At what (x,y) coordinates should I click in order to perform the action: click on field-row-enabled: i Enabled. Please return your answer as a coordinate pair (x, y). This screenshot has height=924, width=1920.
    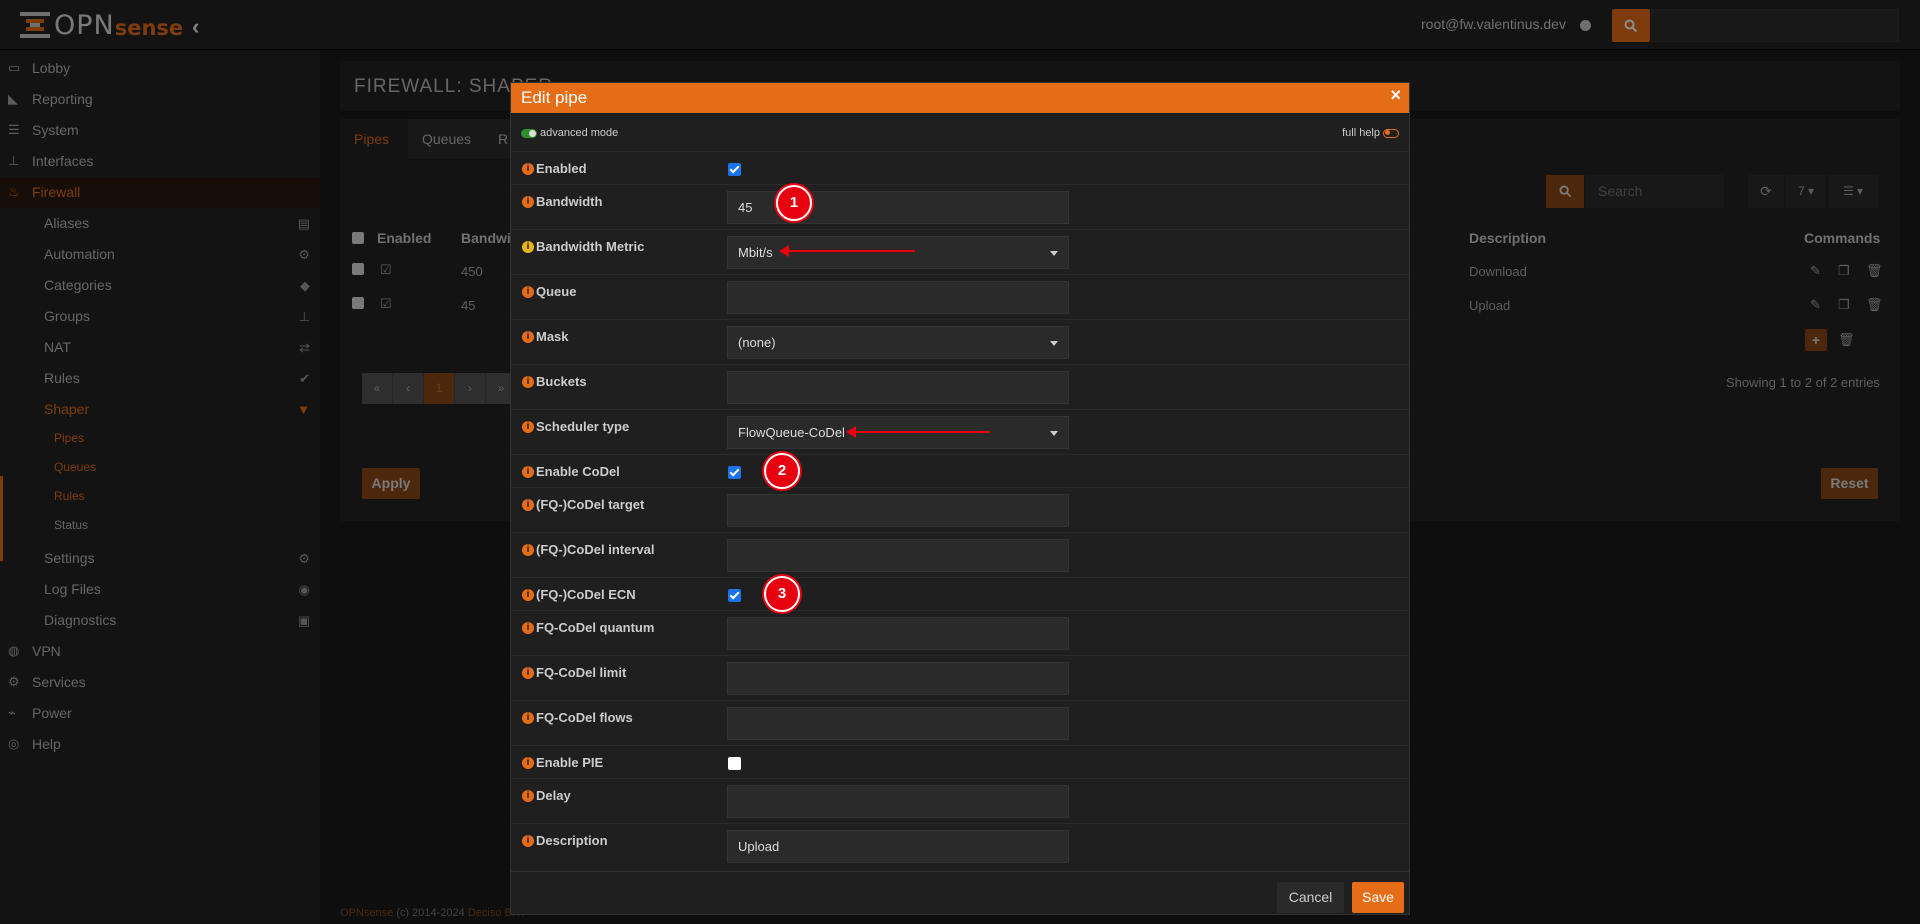
    Looking at the image, I should click on (960, 167).